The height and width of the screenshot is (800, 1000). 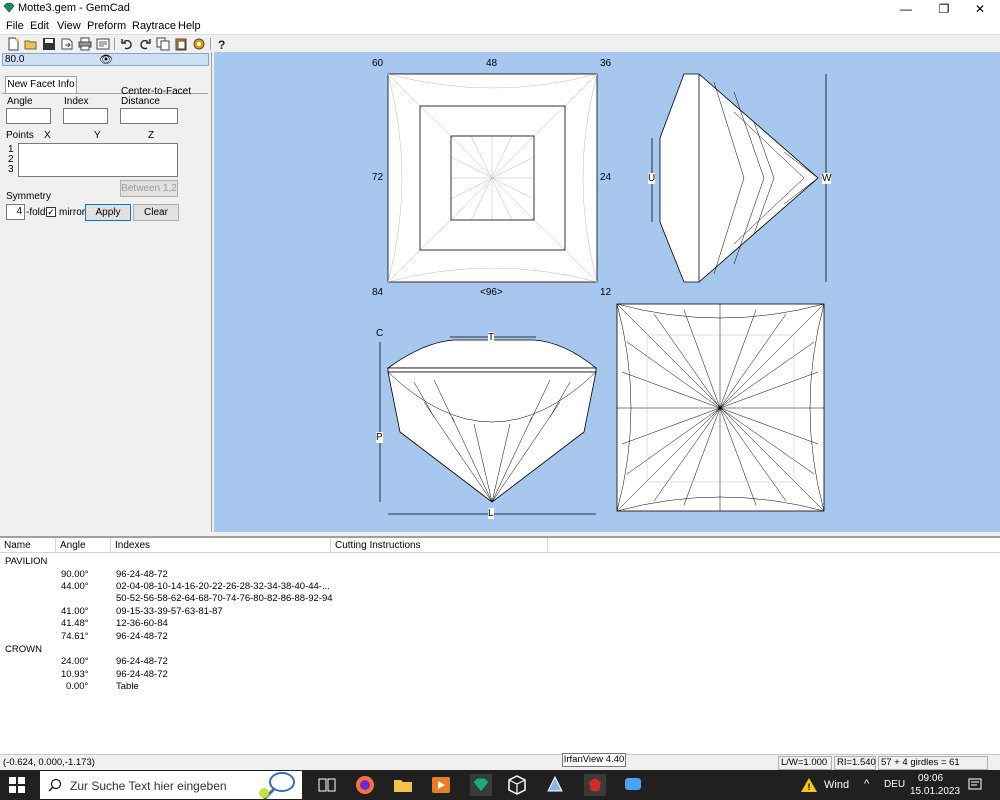 I want to click on task-view-icon, so click(x=327, y=785).